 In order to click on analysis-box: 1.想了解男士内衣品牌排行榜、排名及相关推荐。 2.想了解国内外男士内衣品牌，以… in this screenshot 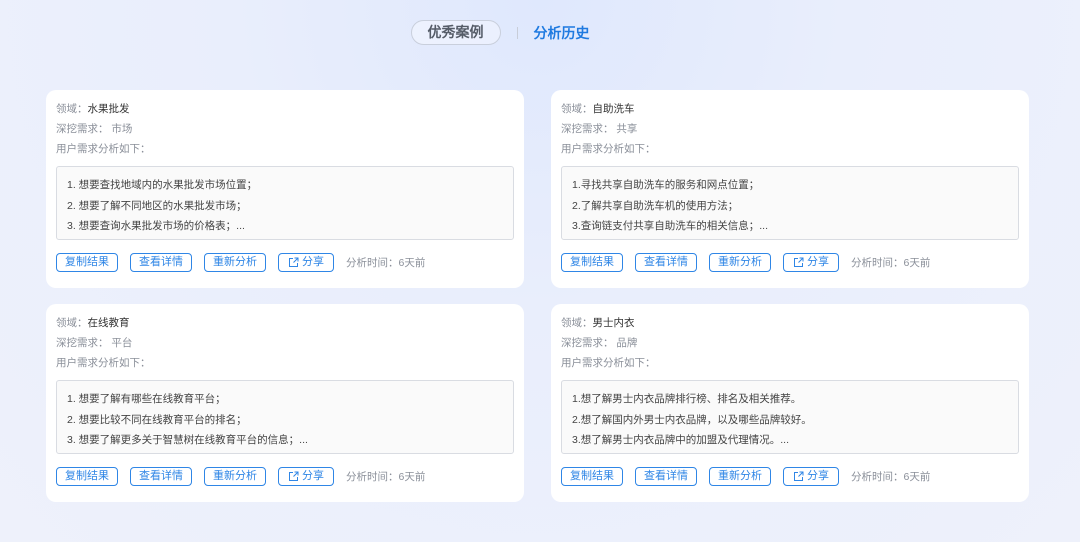, I will do `click(790, 417)`.